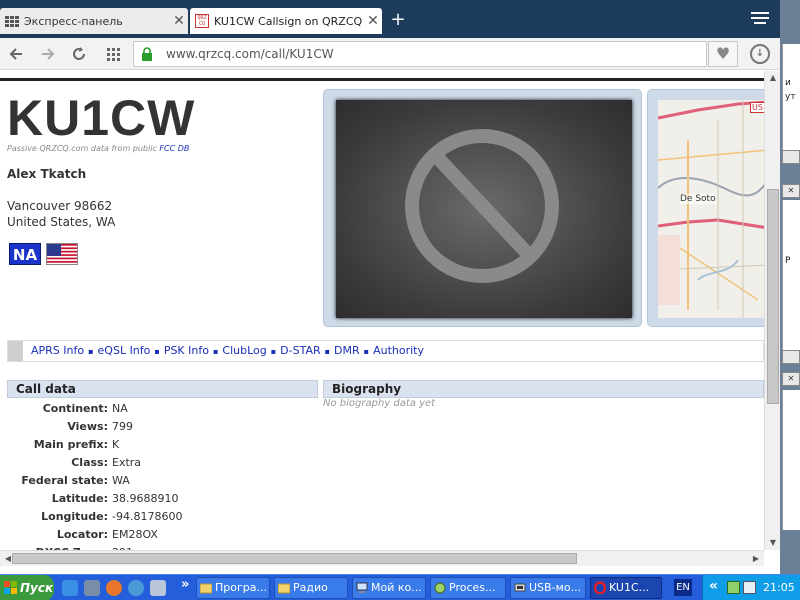  Describe the element at coordinates (79, 54) in the screenshot. I see `reload-icon` at that location.